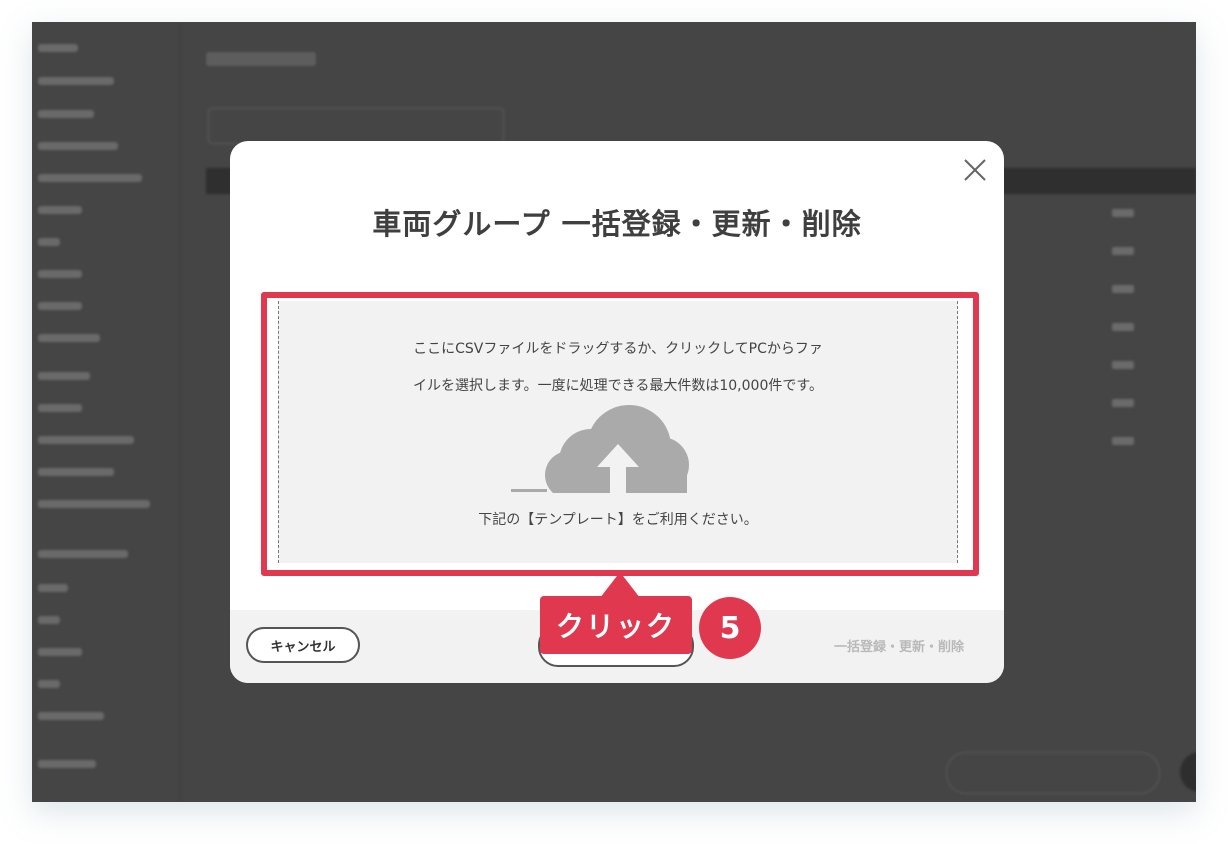 This screenshot has height=844, width=1228. What do you see at coordinates (618, 520) in the screenshot?
I see `template-note: 下記の【テンプレート】をご利用ください。` at bounding box center [618, 520].